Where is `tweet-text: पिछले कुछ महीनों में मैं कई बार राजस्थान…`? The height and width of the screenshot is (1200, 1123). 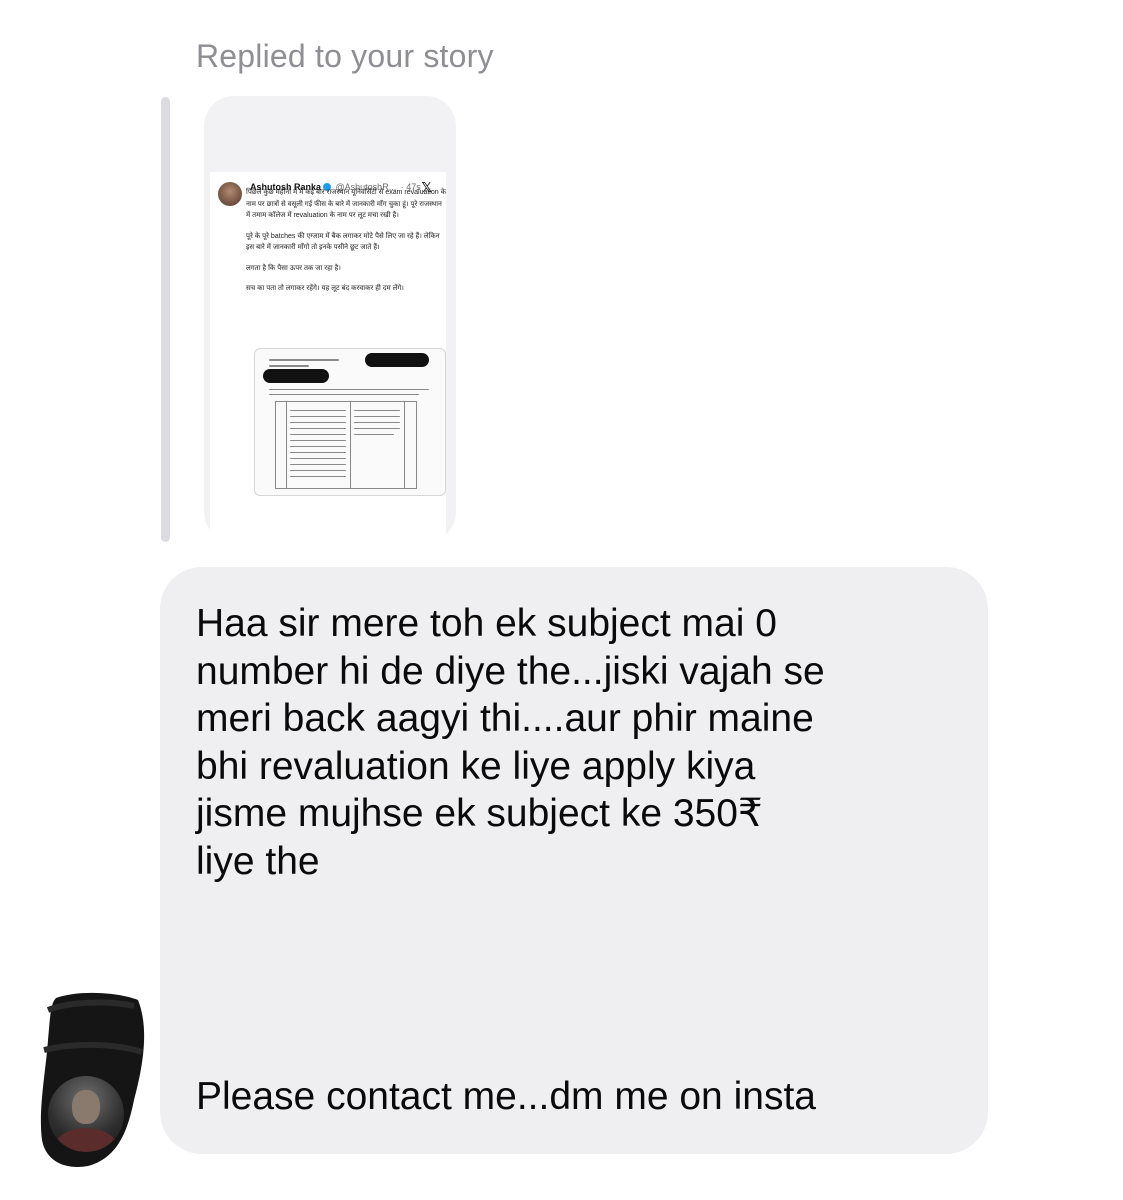 tweet-text: पिछले कुछ महीनों में मैं कई बार राजस्थान… is located at coordinates (346, 245).